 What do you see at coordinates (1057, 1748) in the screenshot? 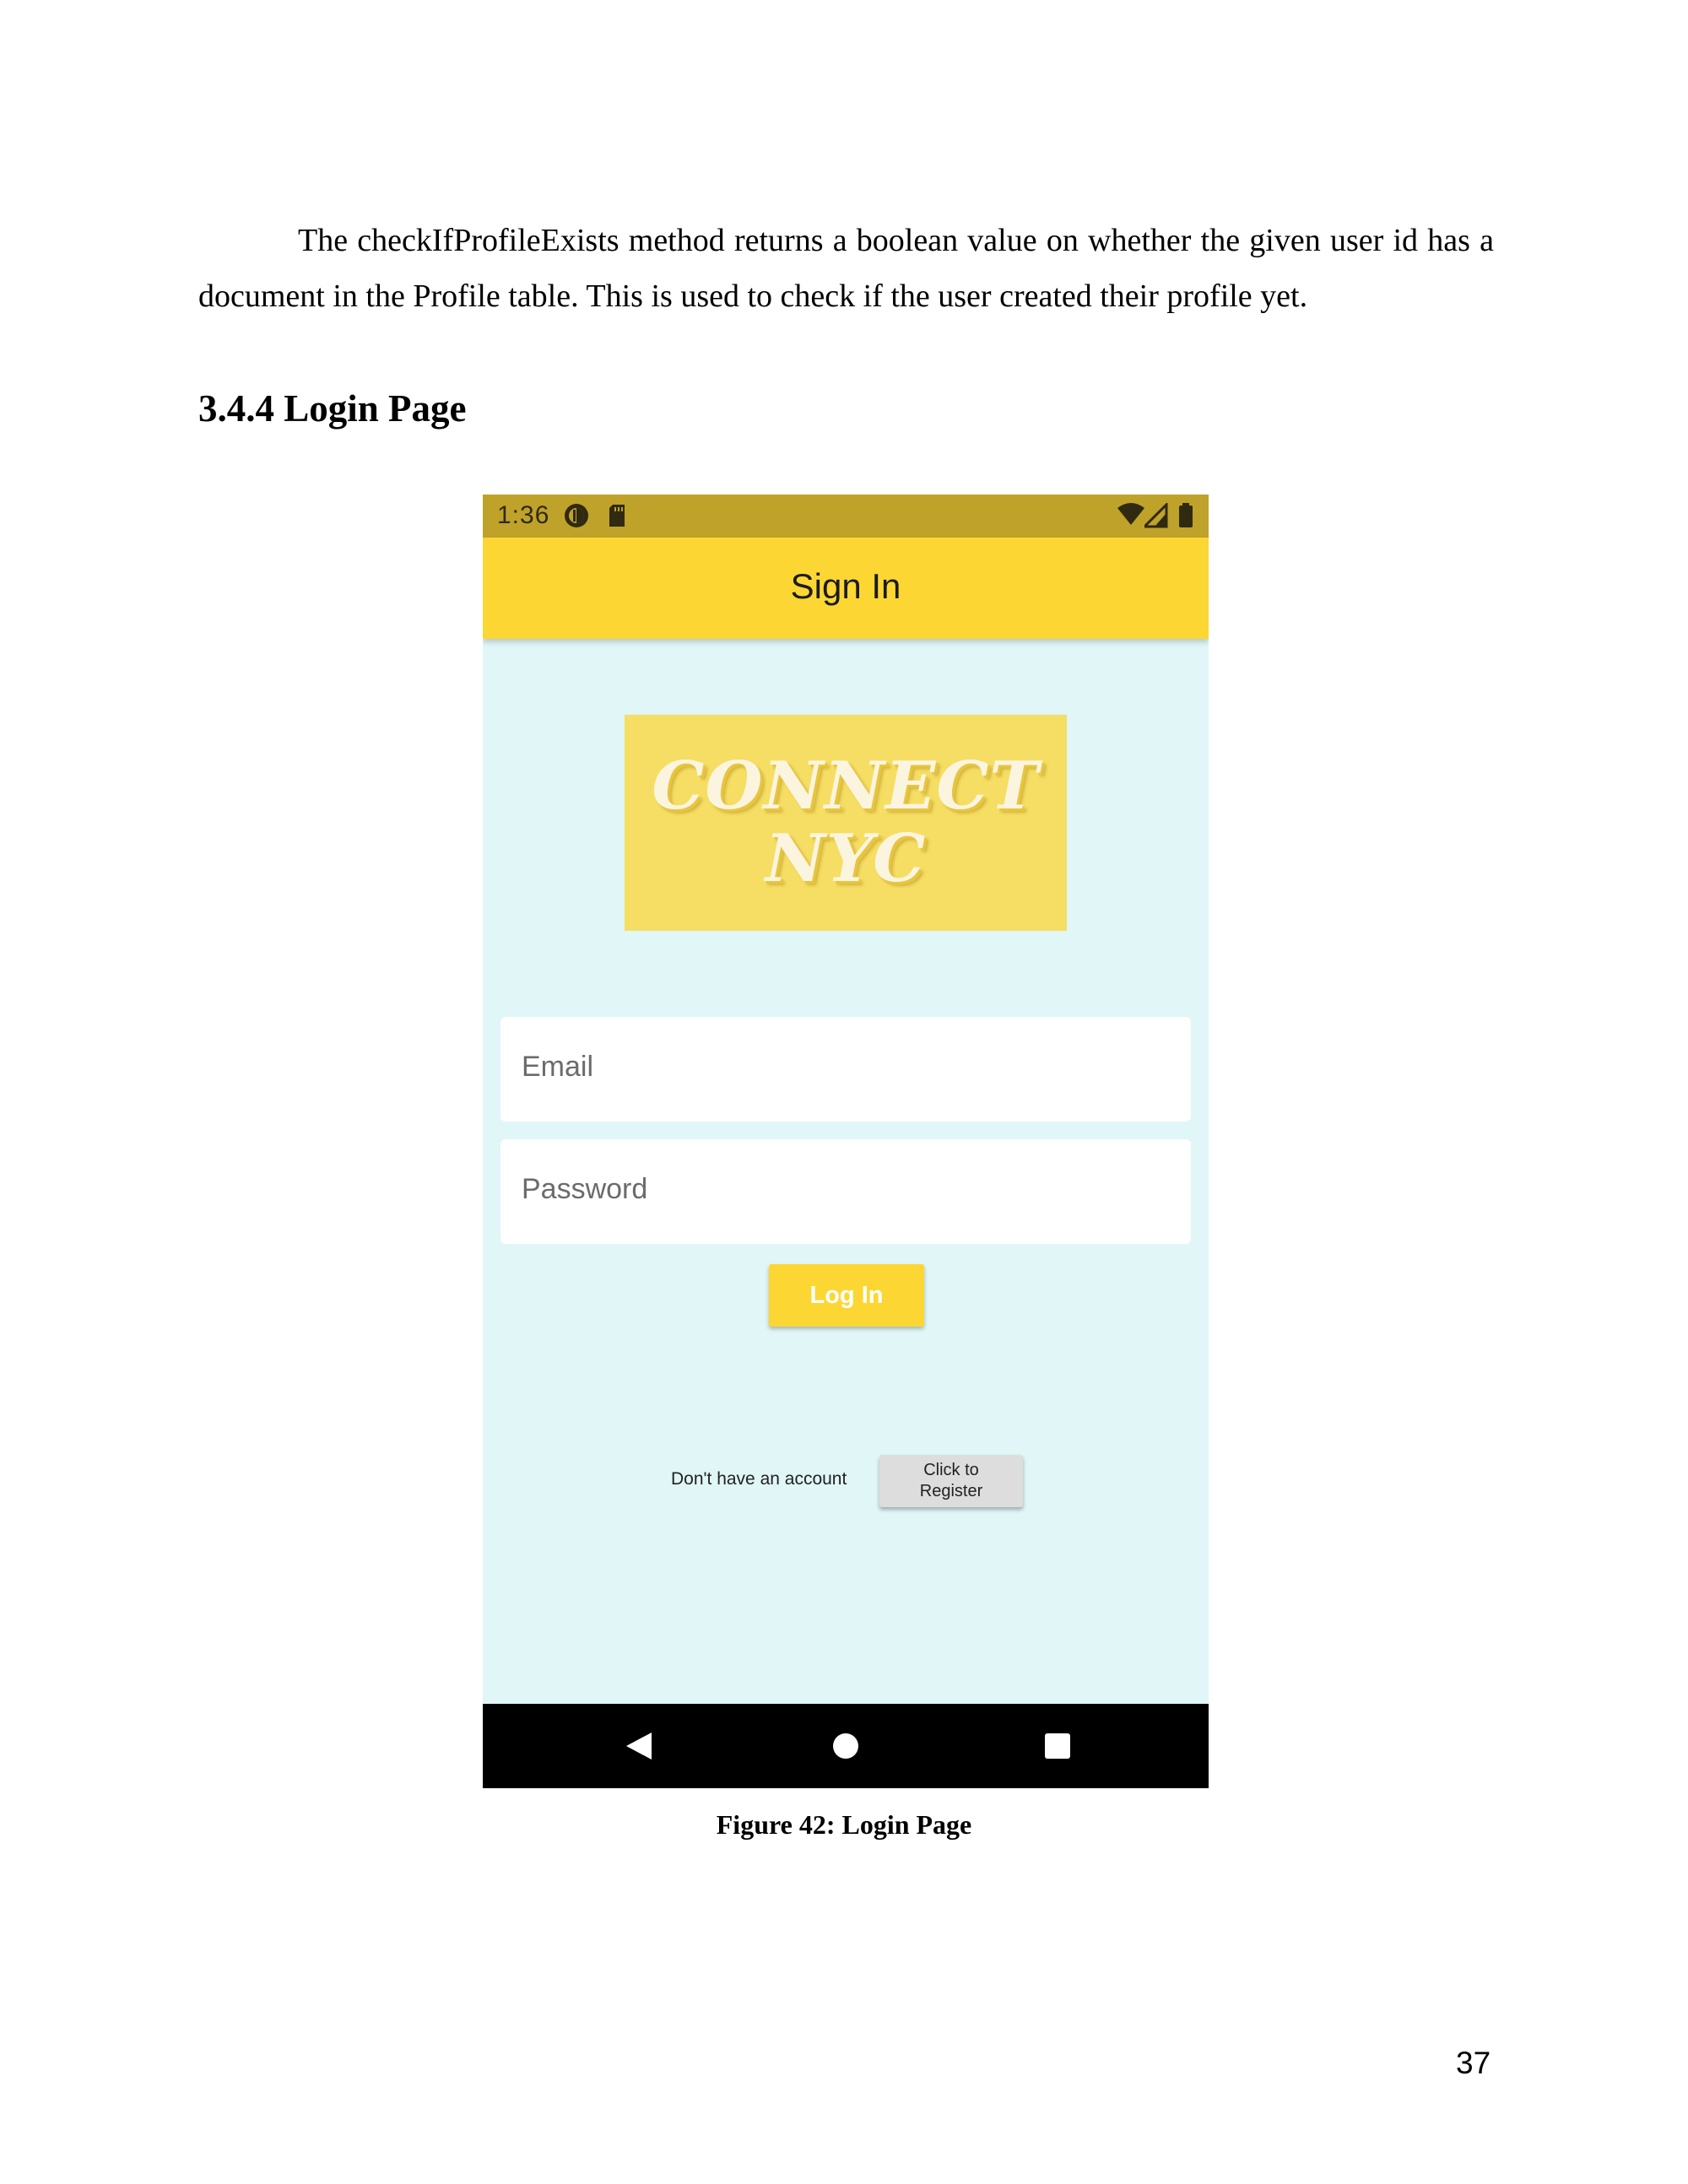
I see `recents-icon` at bounding box center [1057, 1748].